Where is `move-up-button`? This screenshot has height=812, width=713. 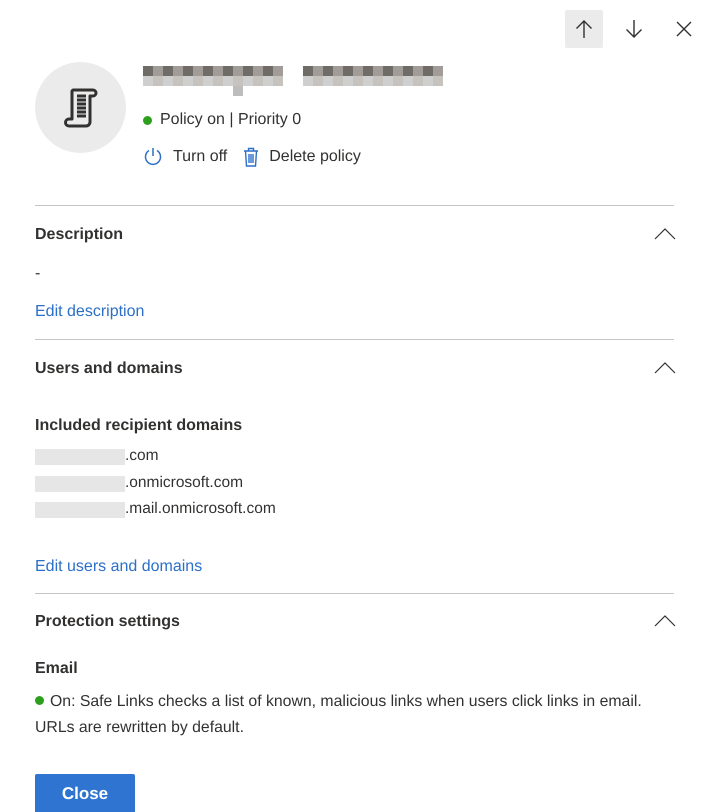 move-up-button is located at coordinates (584, 29).